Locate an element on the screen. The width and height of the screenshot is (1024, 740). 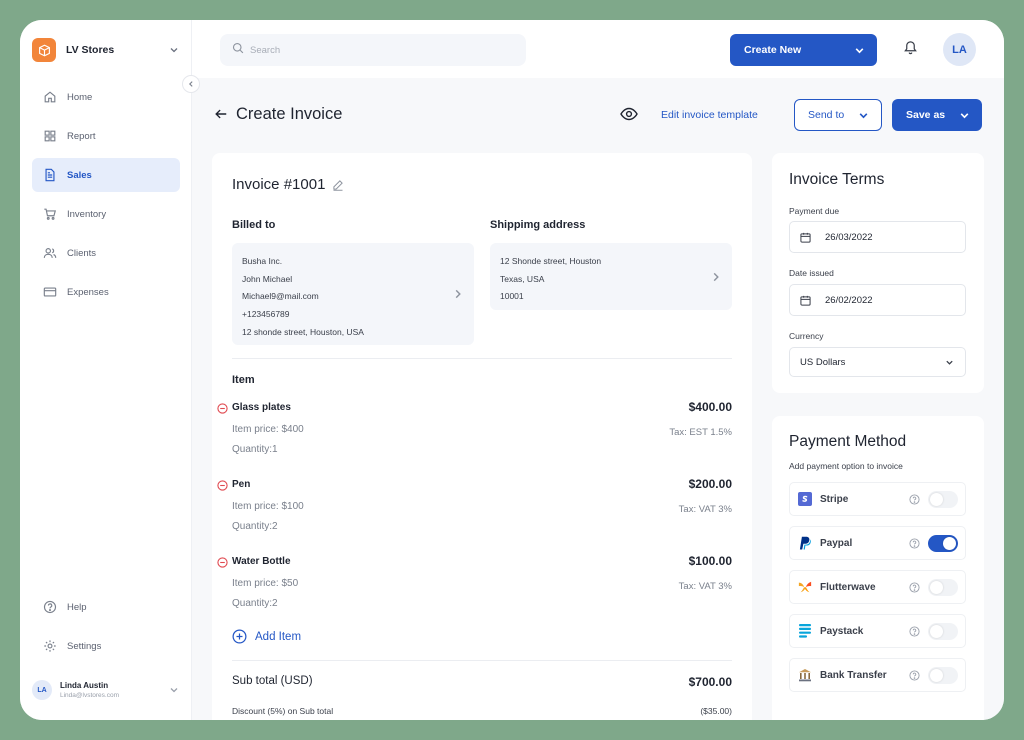
subtotal-amount: $700.00 is located at coordinates (710, 682).